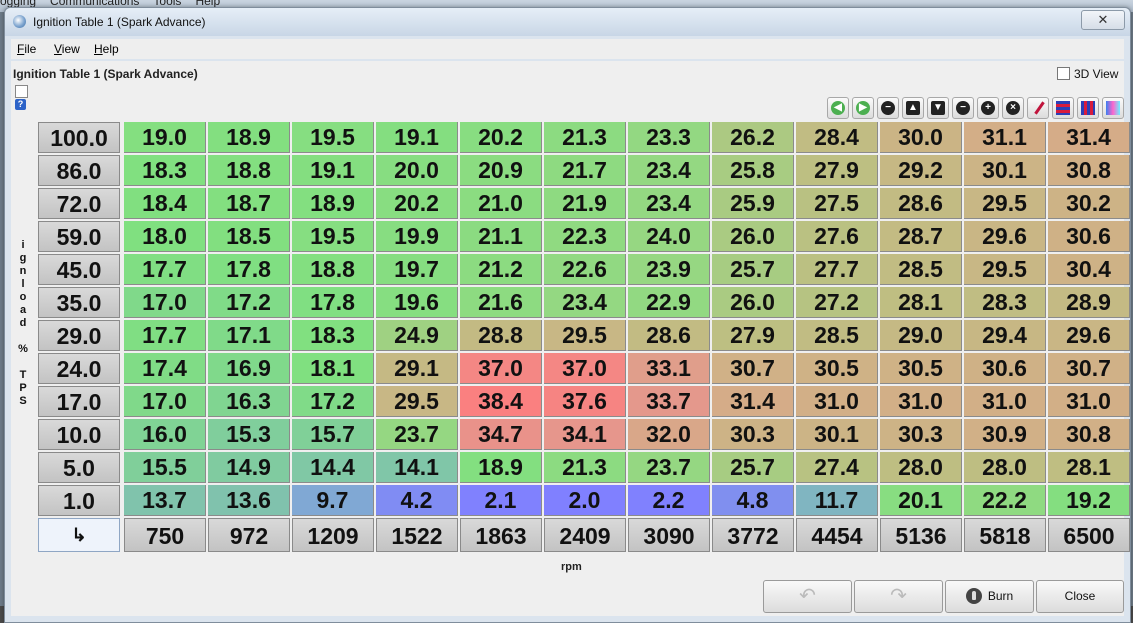 This screenshot has height=623, width=1133. What do you see at coordinates (669, 236) in the screenshot?
I see `table-cell: 24.0` at bounding box center [669, 236].